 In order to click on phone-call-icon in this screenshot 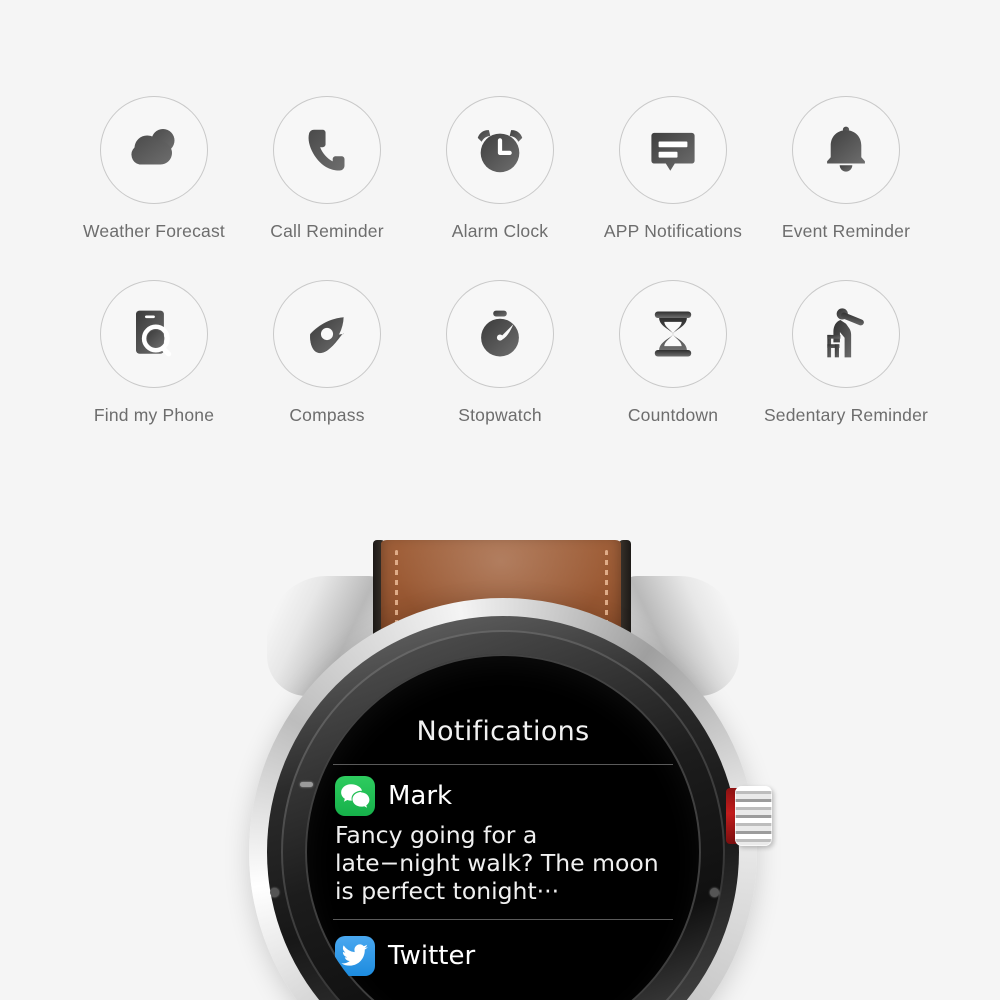, I will do `click(326, 150)`.